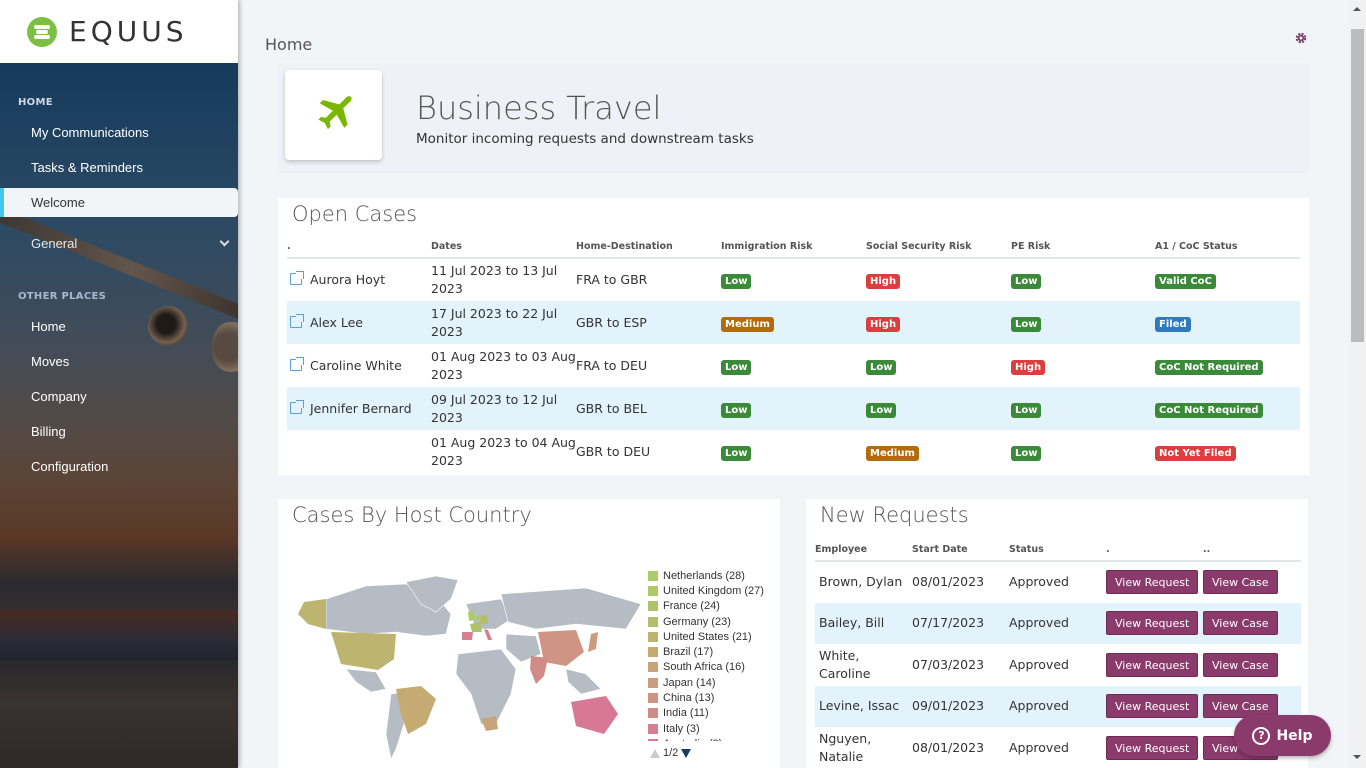 The height and width of the screenshot is (768, 1366). I want to click on legend-item: United Kingdom (27), so click(706, 590).